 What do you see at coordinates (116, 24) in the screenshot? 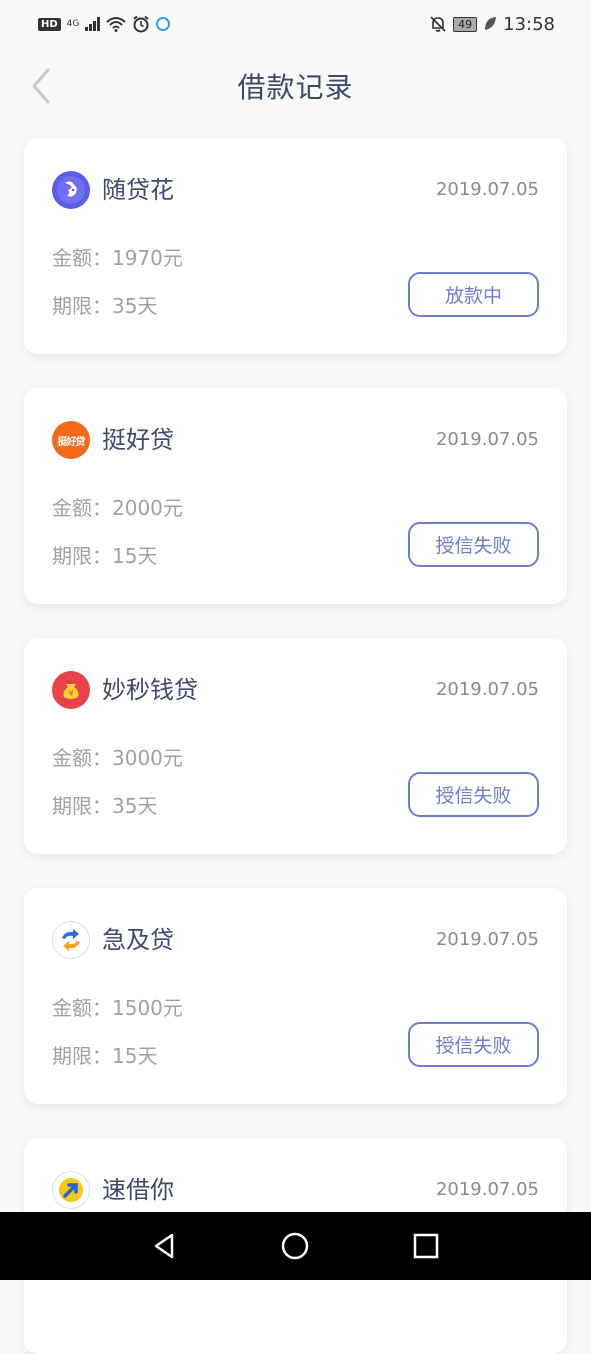
I see `wifi-icon` at bounding box center [116, 24].